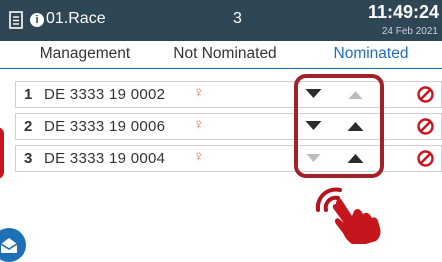  What do you see at coordinates (28, 94) in the screenshot?
I see `rank-label: 1` at bounding box center [28, 94].